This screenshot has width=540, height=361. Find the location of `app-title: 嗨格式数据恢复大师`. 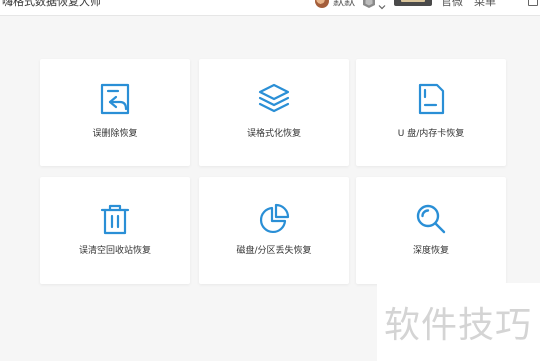

app-title: 嗨格式数据恢复大师 is located at coordinates (51, 4).